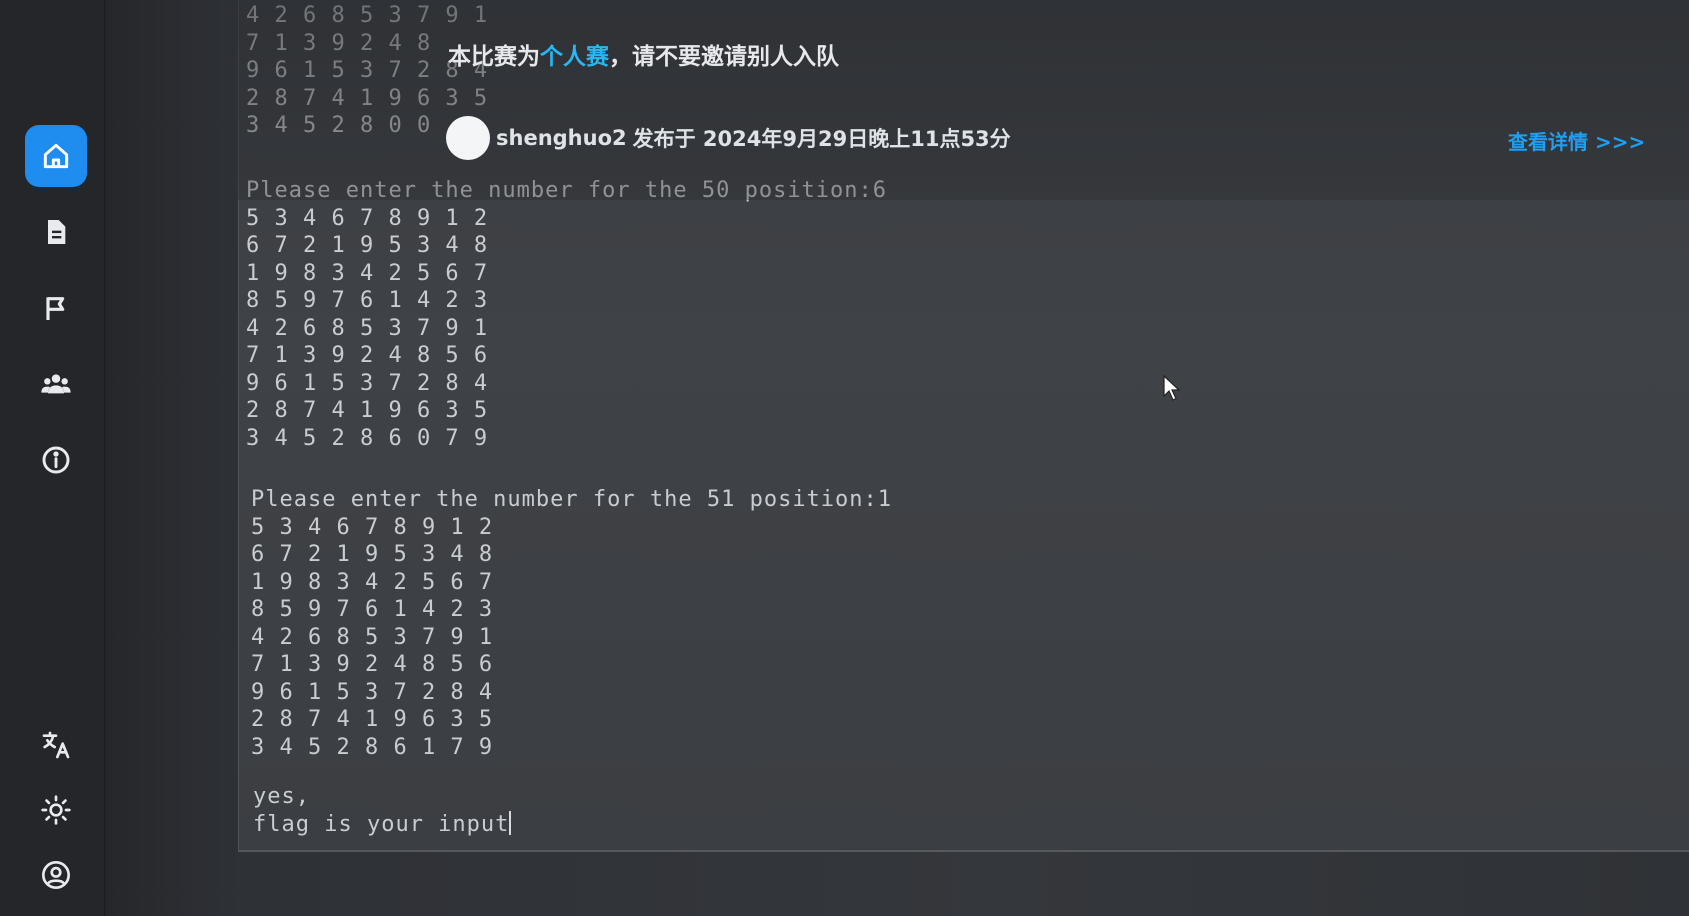  I want to click on sidebar-item-teams, so click(56, 384).